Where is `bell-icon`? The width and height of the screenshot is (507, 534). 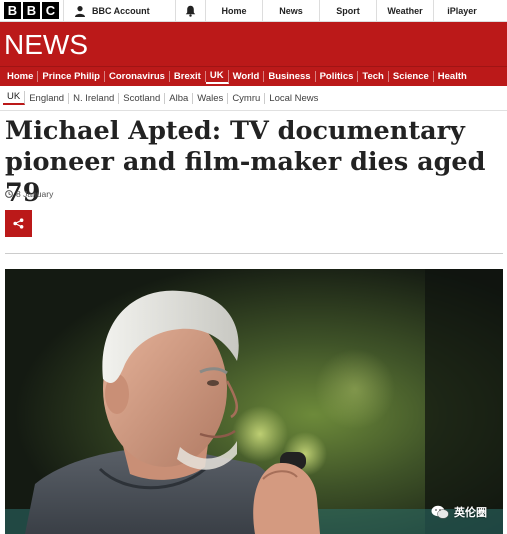 bell-icon is located at coordinates (190, 11).